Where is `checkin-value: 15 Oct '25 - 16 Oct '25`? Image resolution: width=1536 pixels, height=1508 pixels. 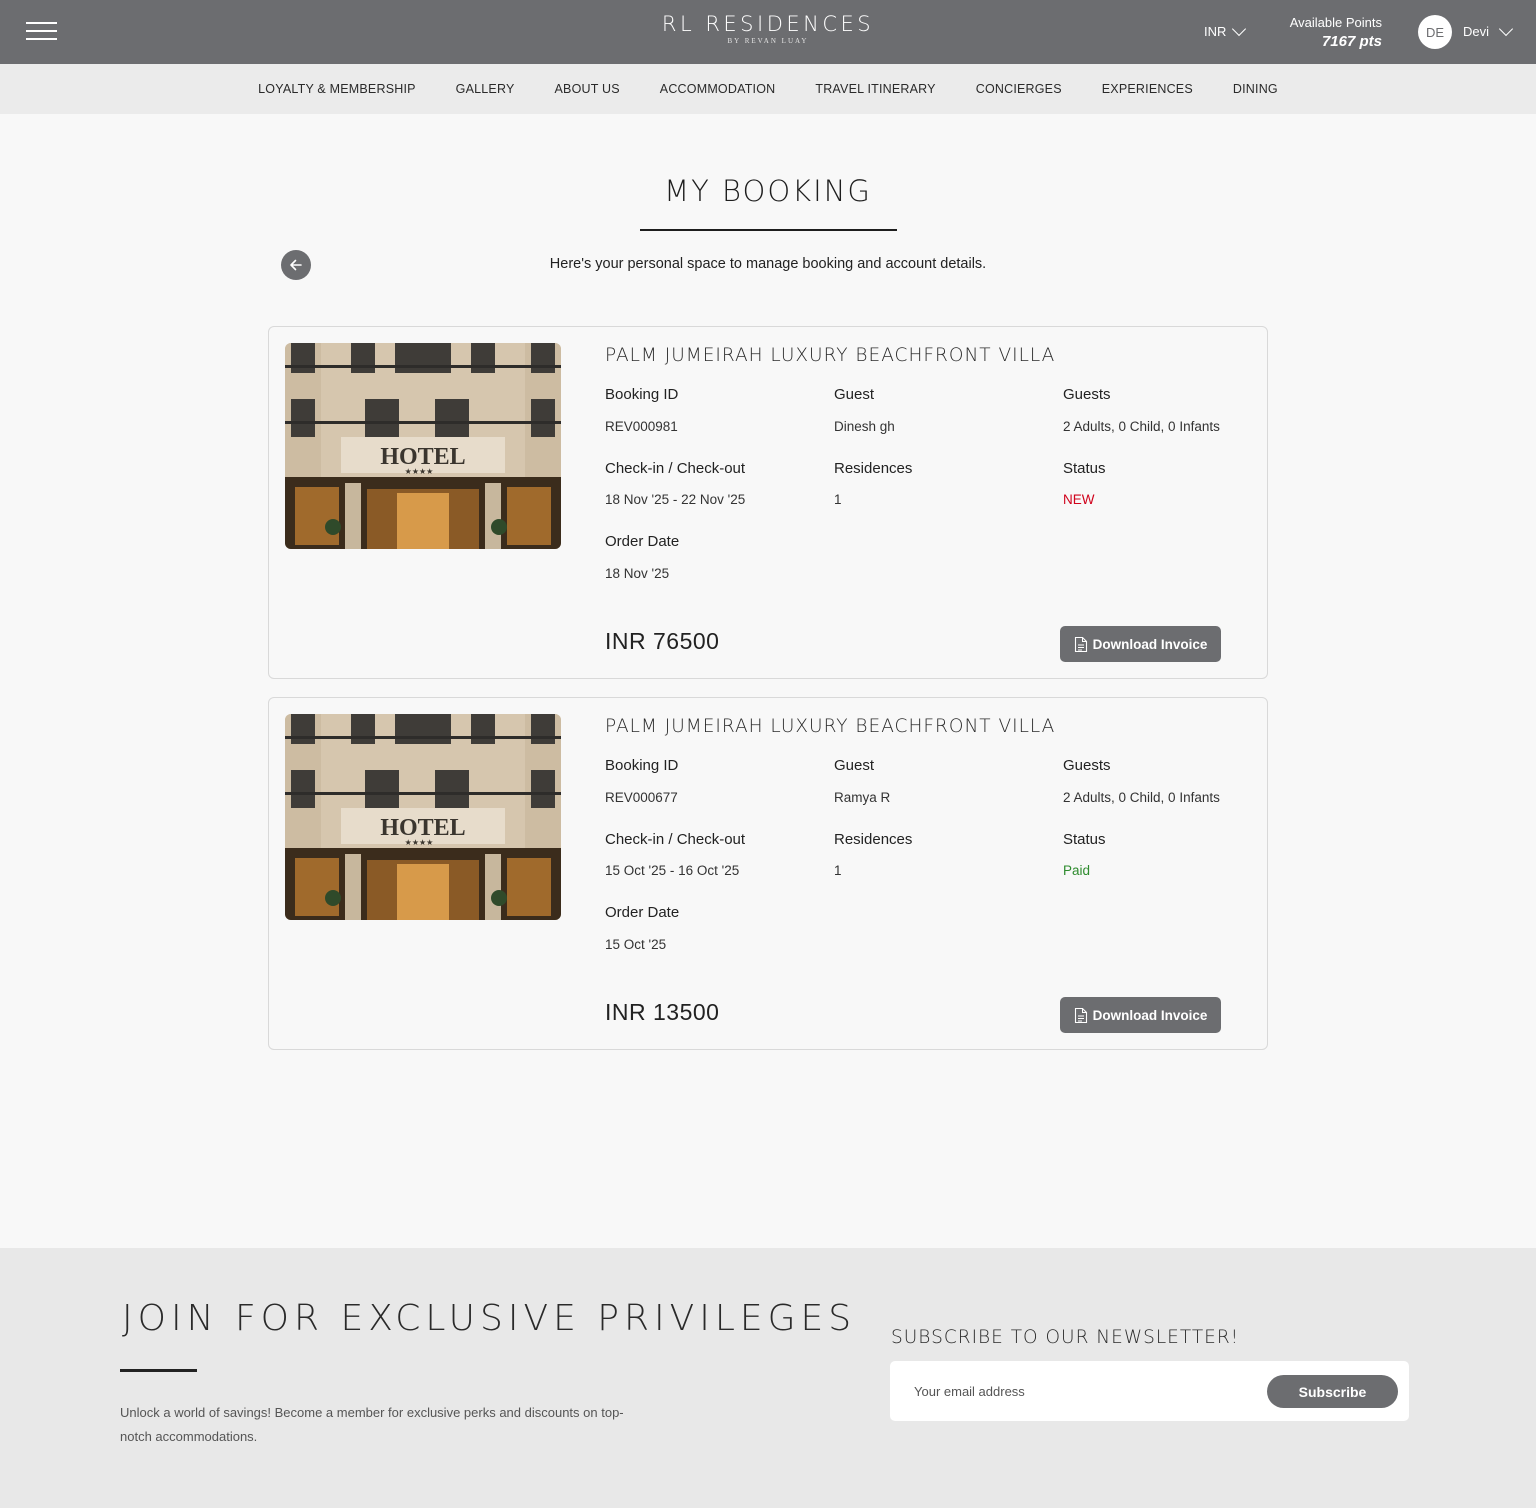
checkin-value: 15 Oct '25 - 16 Oct '25 is located at coordinates (672, 870).